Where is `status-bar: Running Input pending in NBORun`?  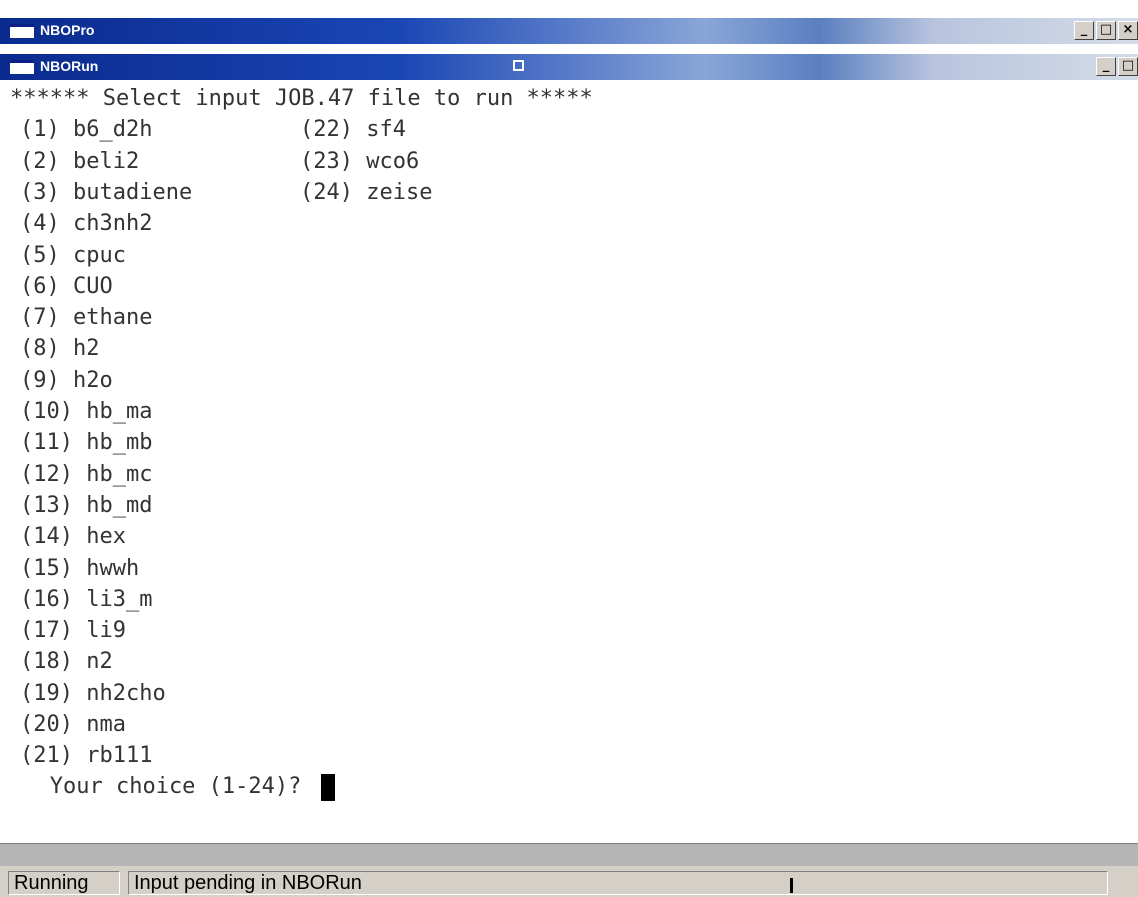 status-bar: Running Input pending in NBORun is located at coordinates (569, 881).